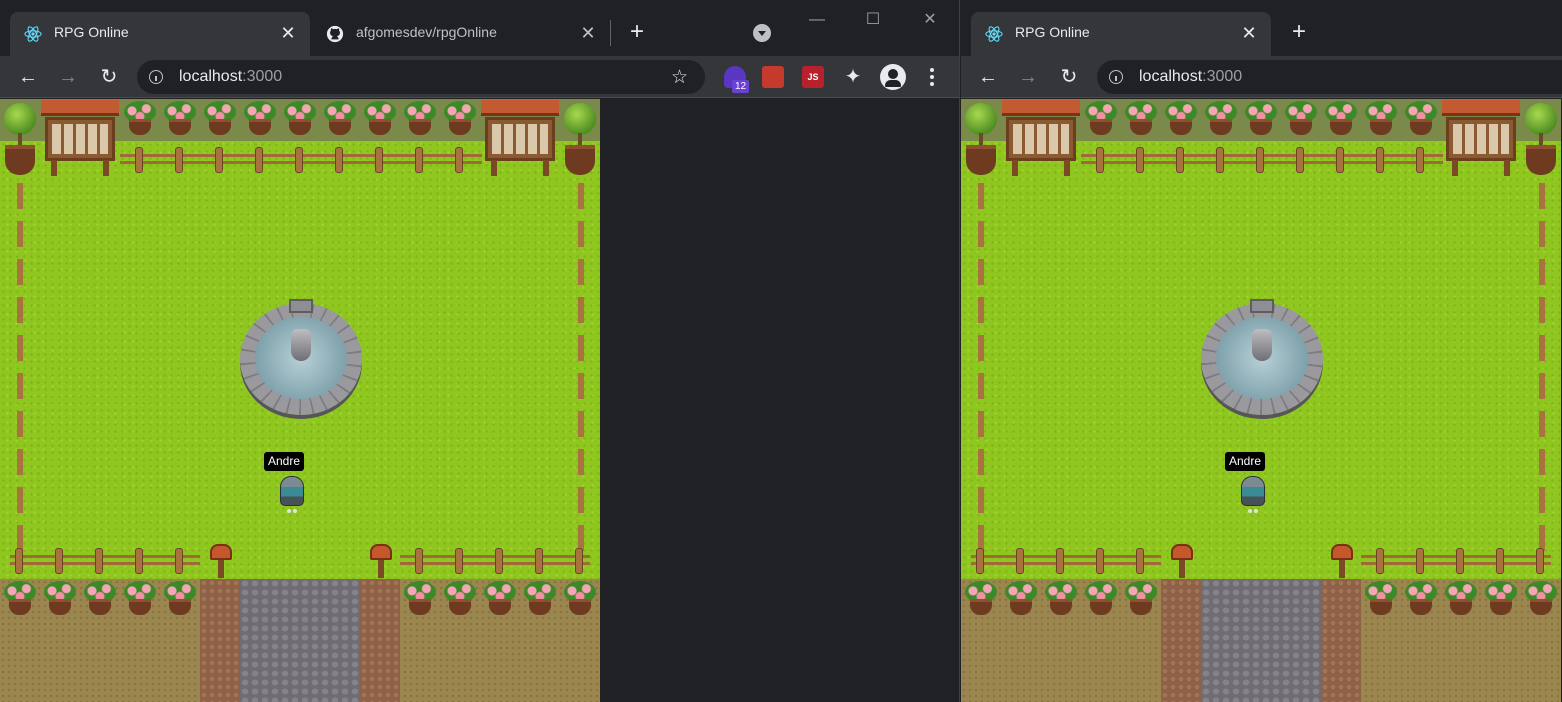 The width and height of the screenshot is (1562, 702). I want to click on address-bar: localhost:3000 ☆, so click(421, 77).